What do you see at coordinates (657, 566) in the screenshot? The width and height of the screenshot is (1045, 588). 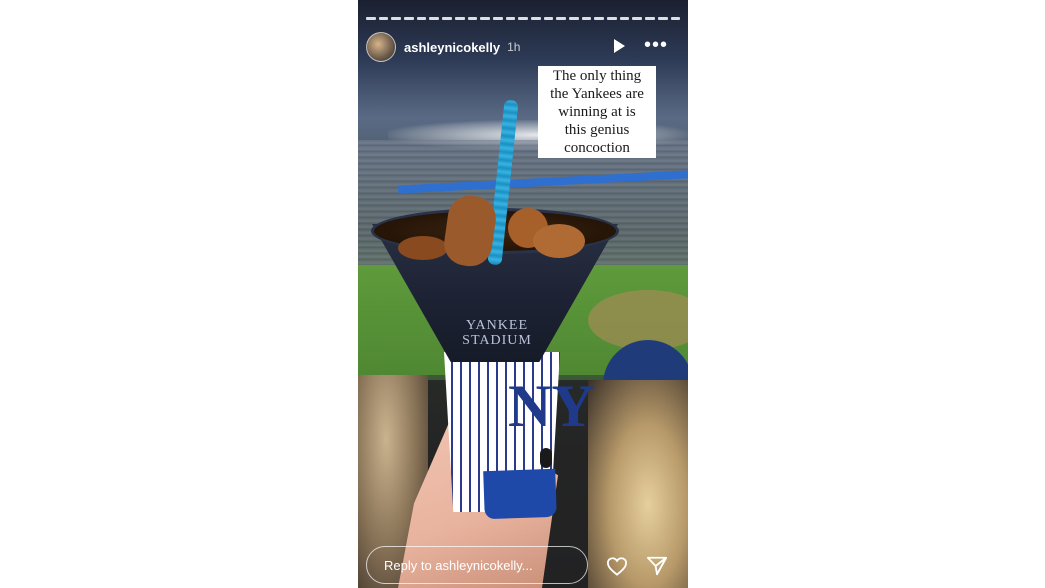 I see `send-icon` at bounding box center [657, 566].